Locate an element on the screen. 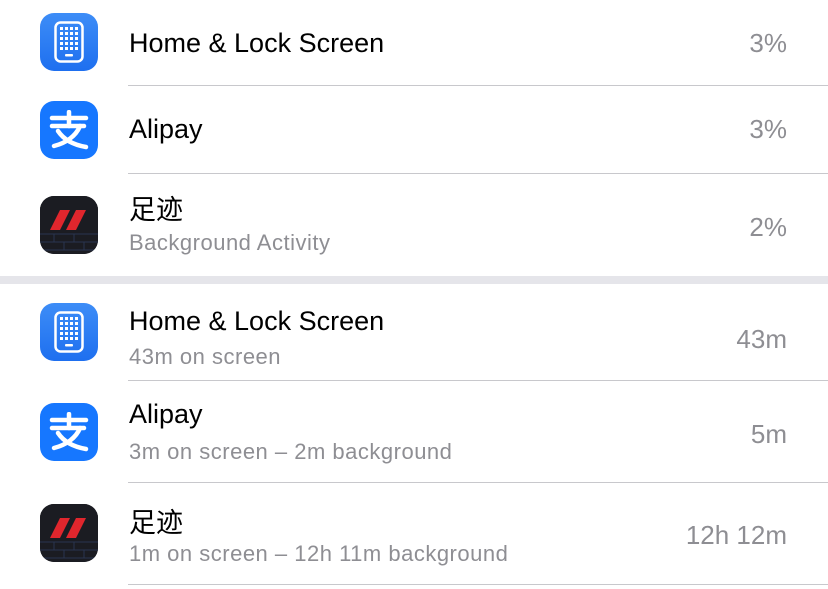 The image size is (828, 589). app-subtitle: 3m on screen – 2m background is located at coordinates (291, 451).